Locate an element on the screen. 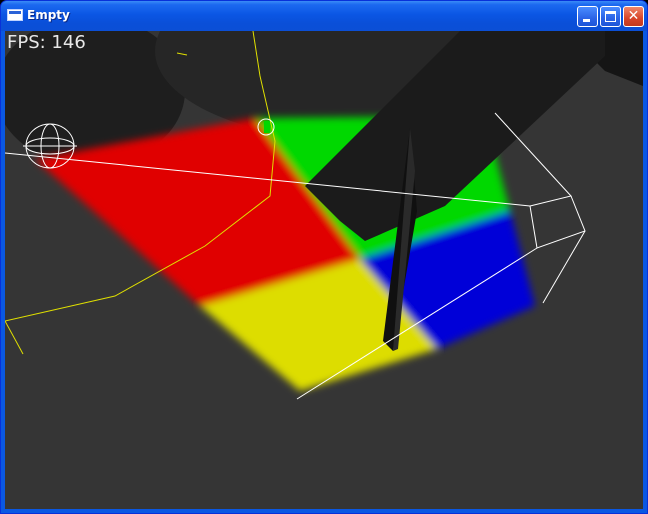  title-bar: Empty ✕ is located at coordinates (324, 16).